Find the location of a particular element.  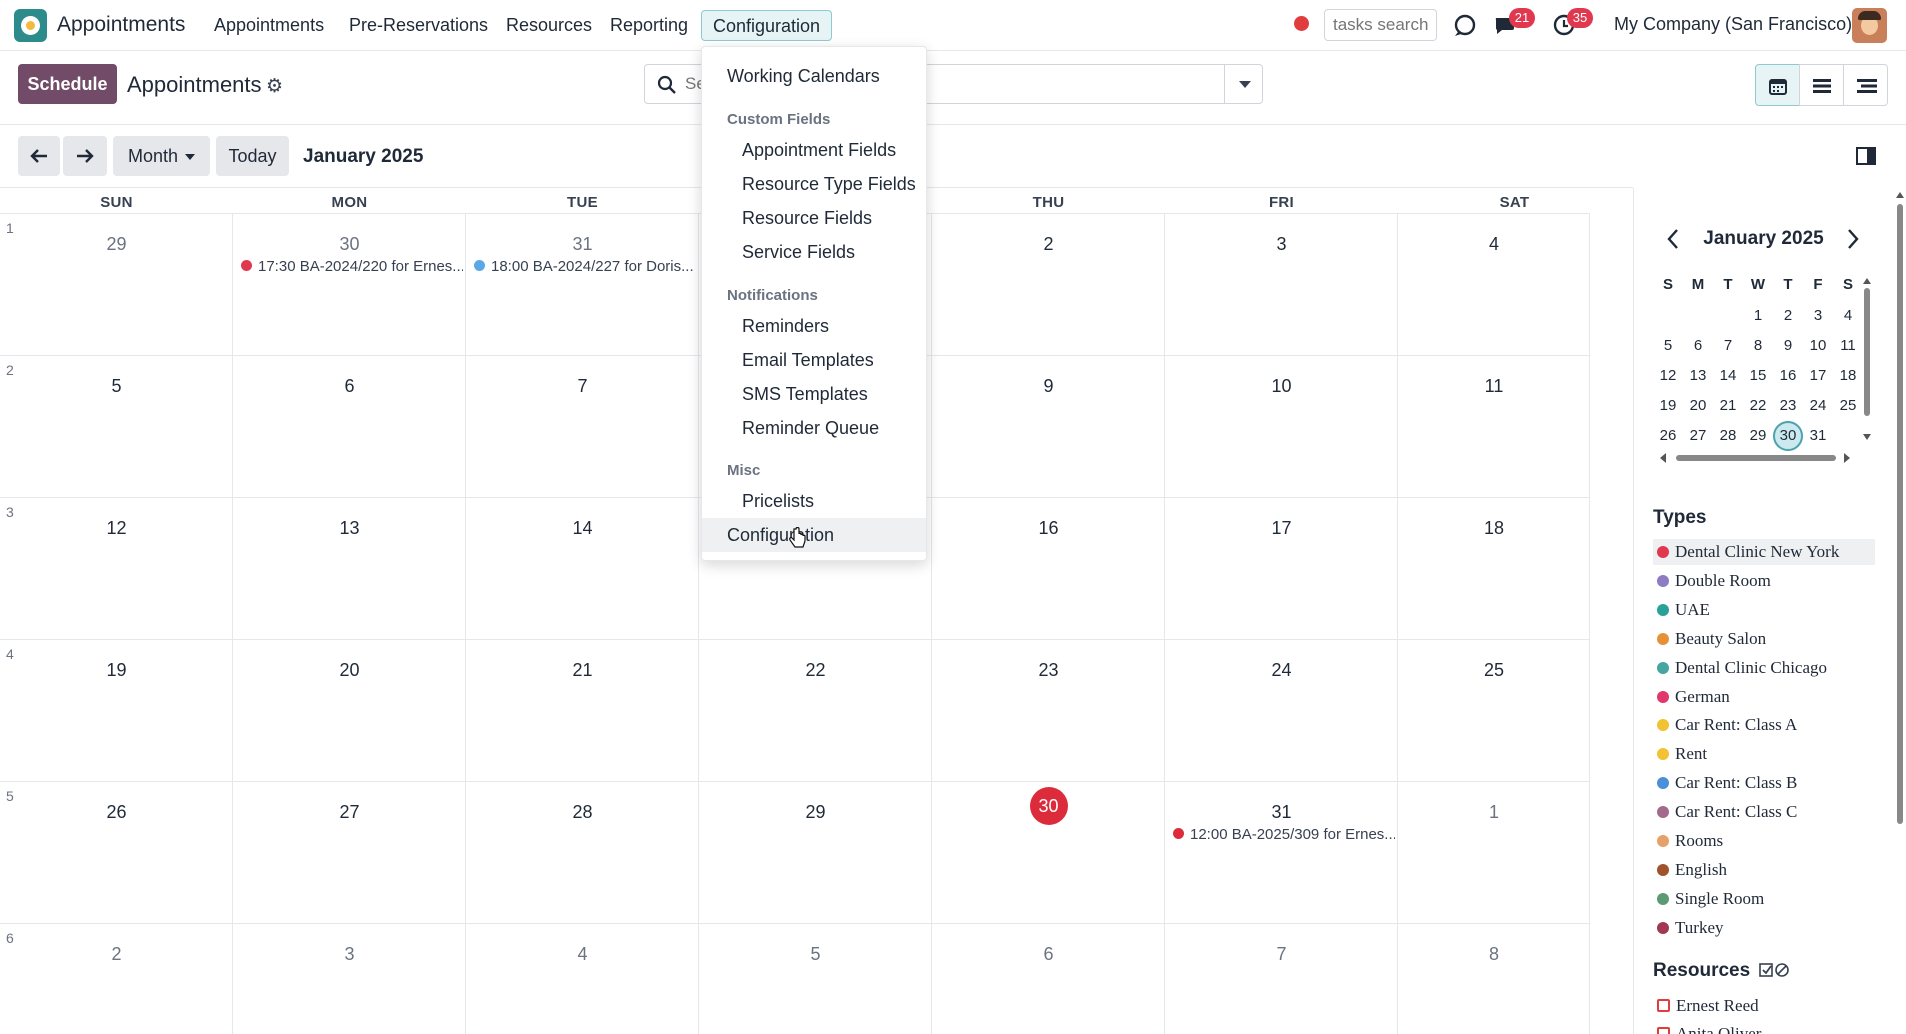

gantt-view-button is located at coordinates (1865, 85).